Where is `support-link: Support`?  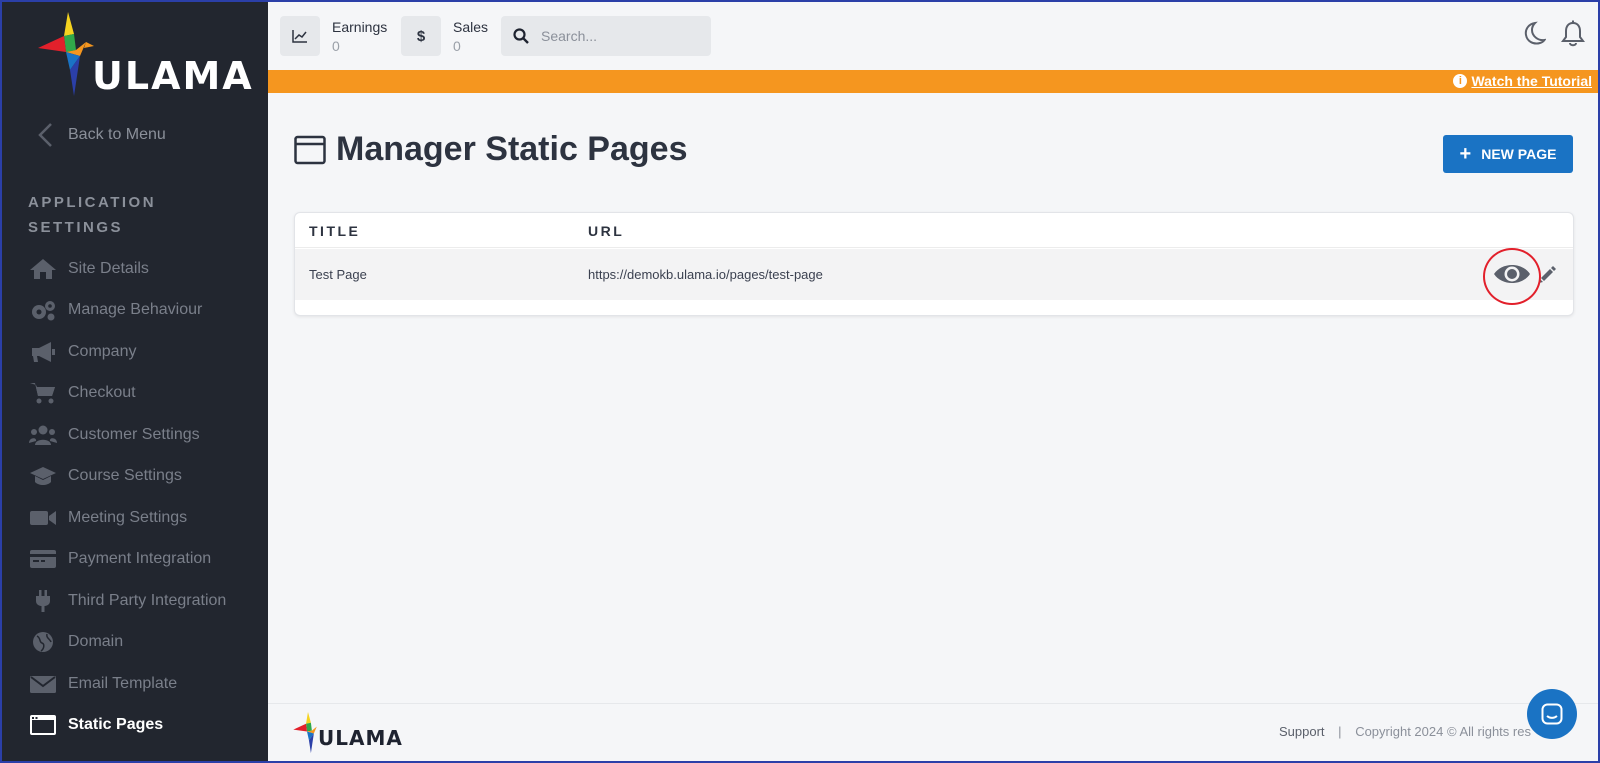
support-link: Support is located at coordinates (1302, 731).